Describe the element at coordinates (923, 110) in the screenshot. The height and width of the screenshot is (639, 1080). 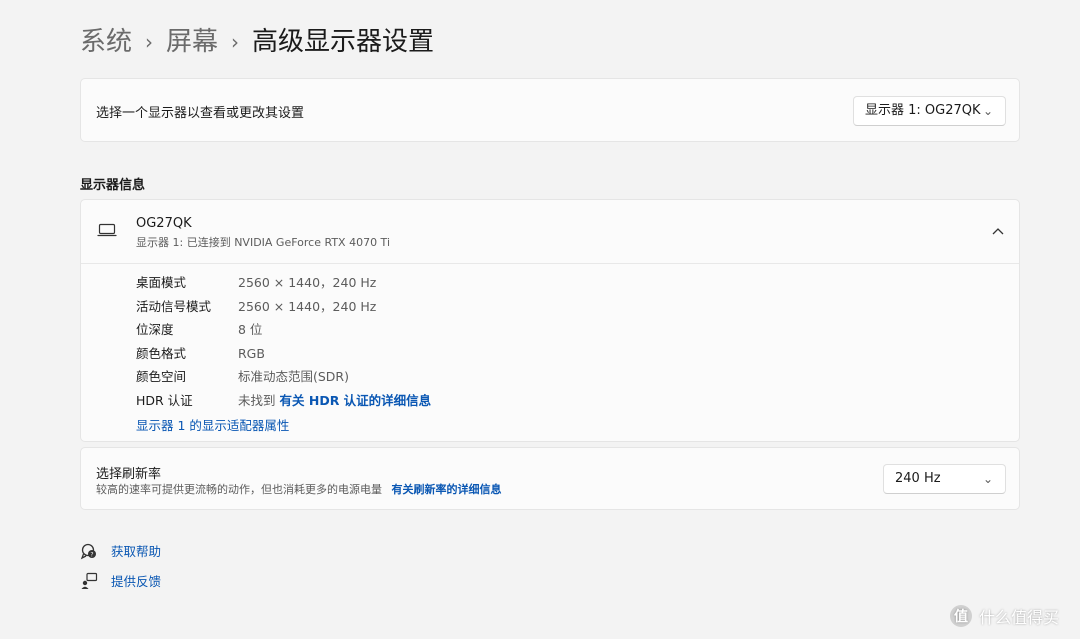
I see `display-select-value: 显示器 1: OG27QK` at that location.